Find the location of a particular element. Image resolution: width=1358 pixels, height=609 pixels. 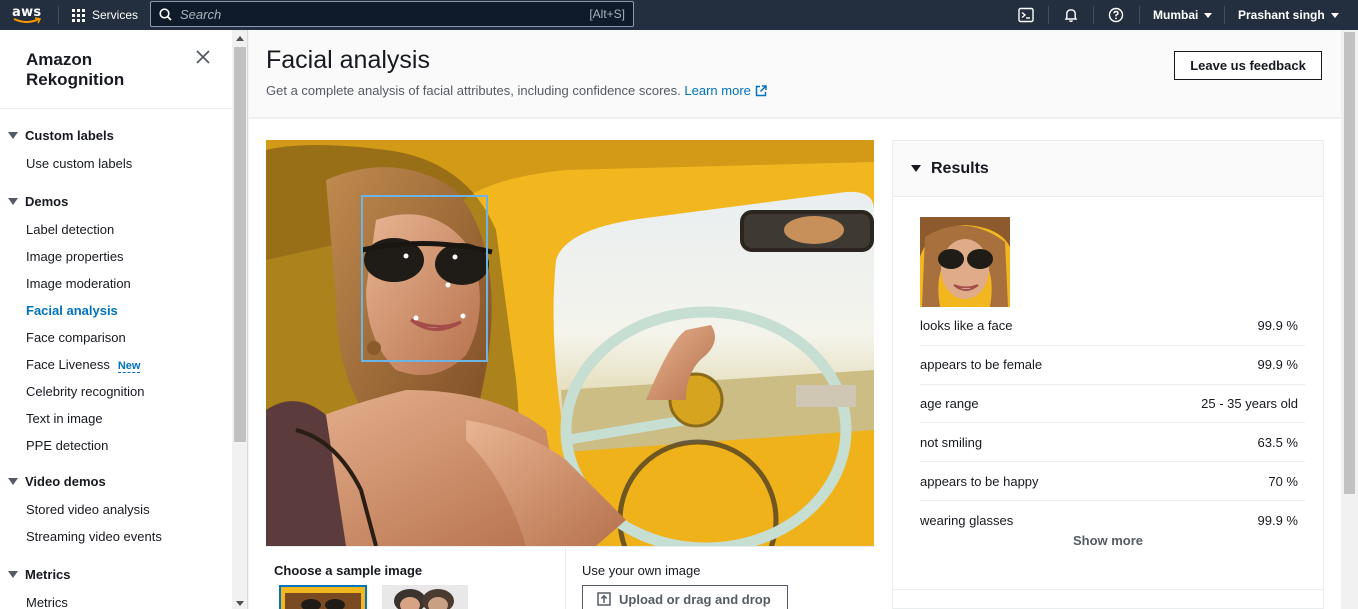

region-selector: Mumbai is located at coordinates (1183, 15).